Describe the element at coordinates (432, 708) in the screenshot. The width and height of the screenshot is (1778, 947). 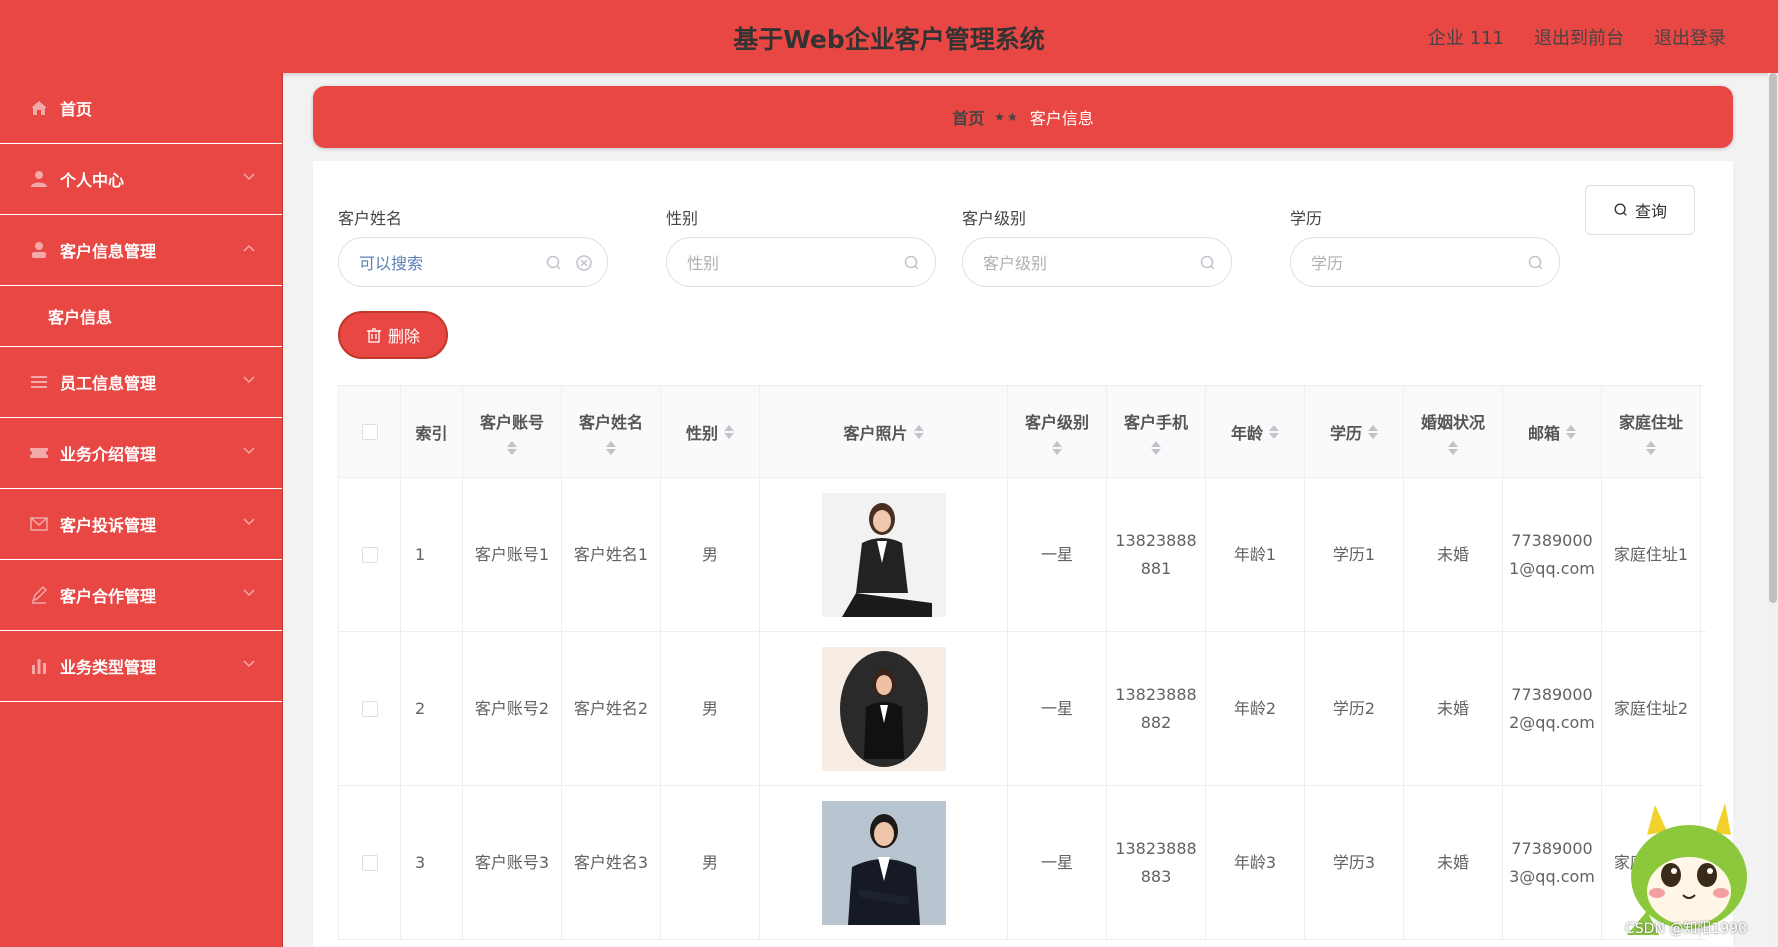
I see `cell-index: 2` at that location.